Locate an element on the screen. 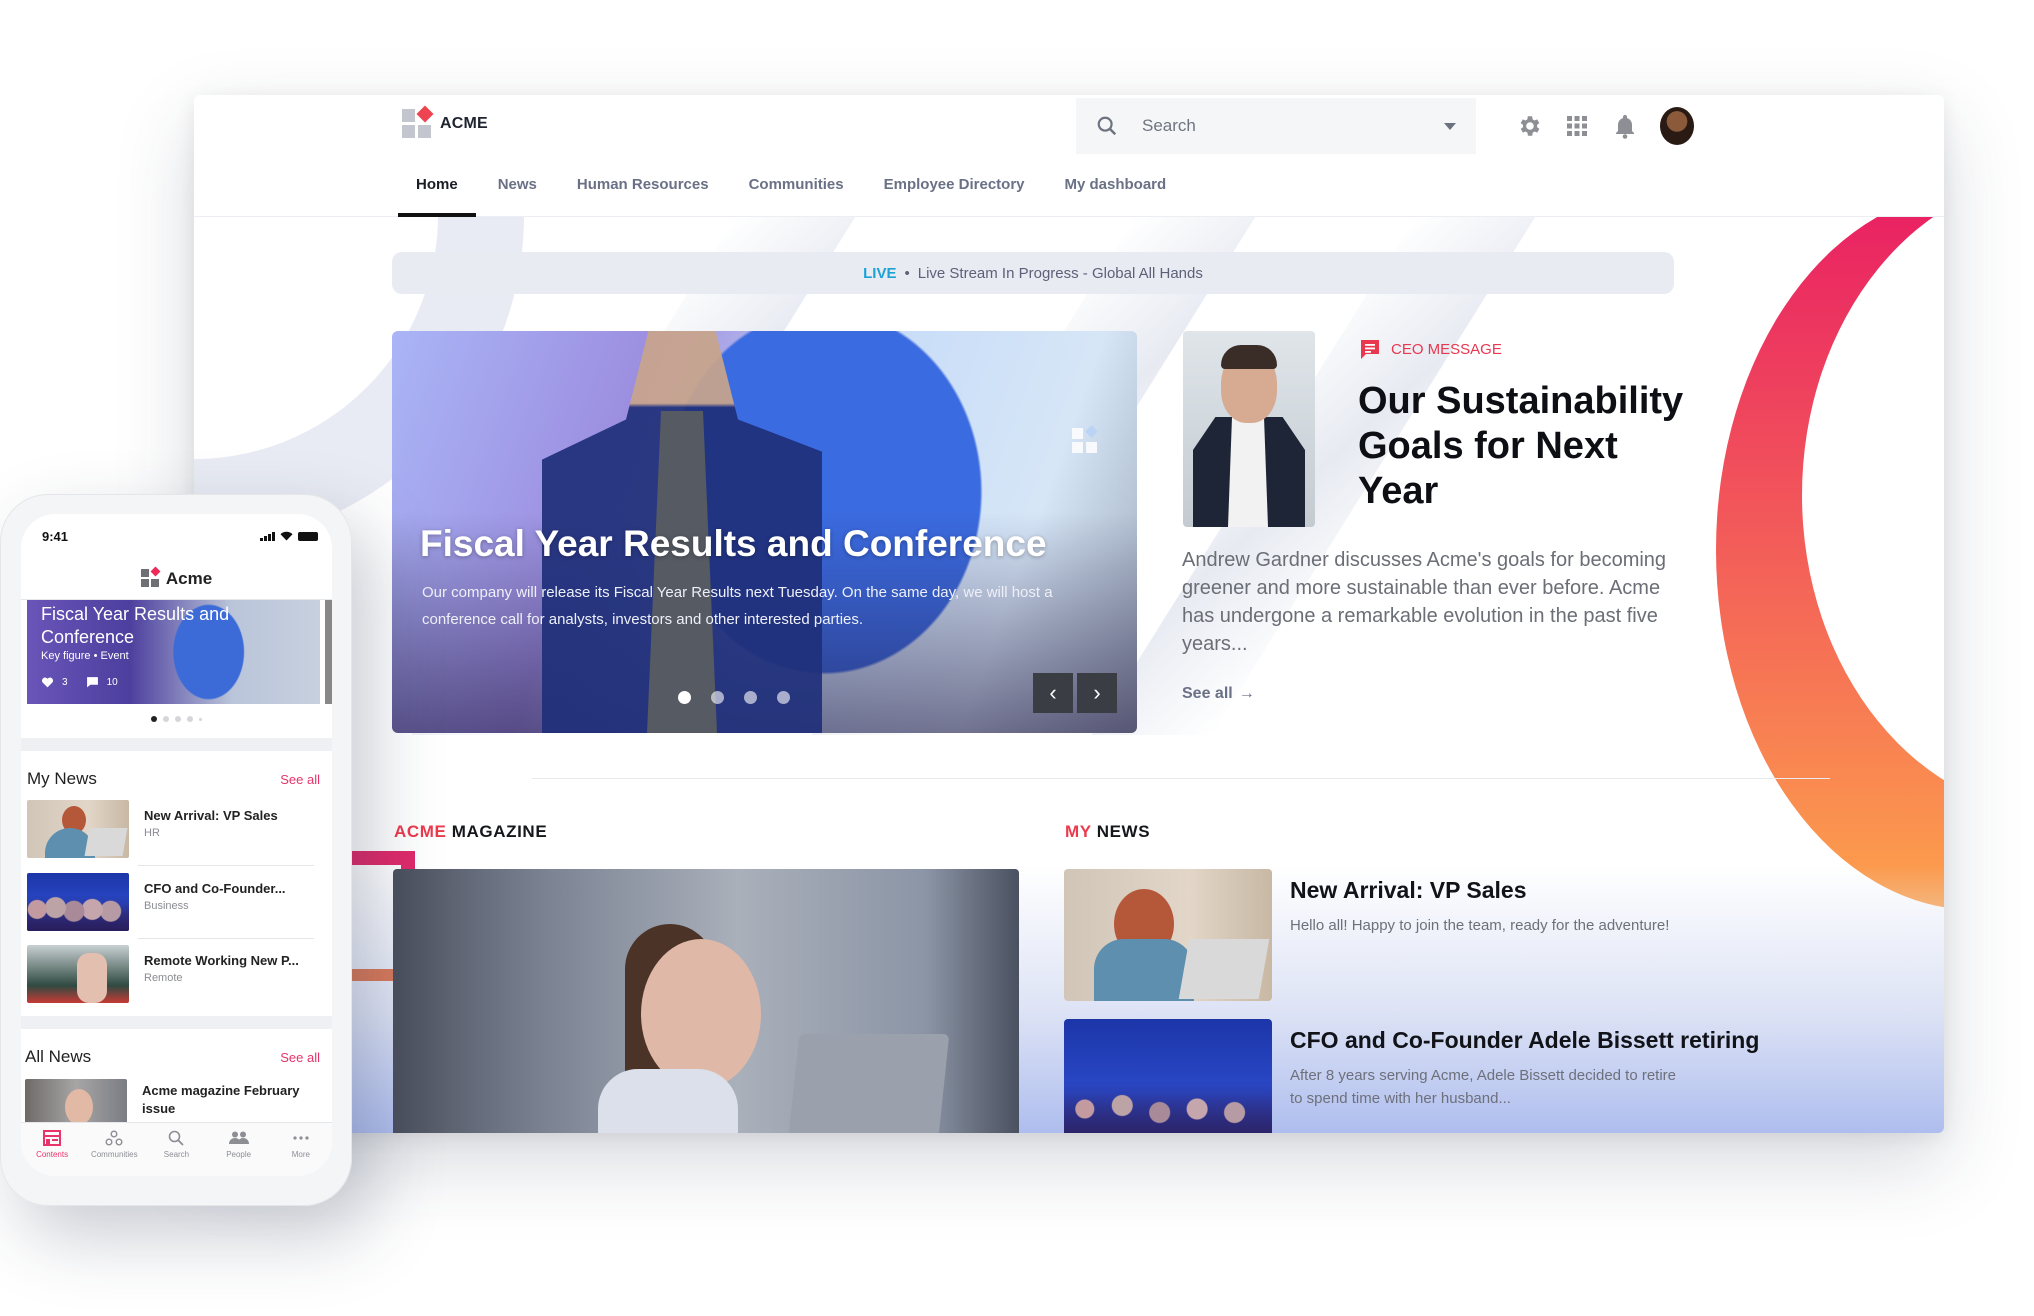 Image resolution: width=2034 pixels, height=1316 pixels. nav-tab-employee-directory: Employee Directory is located at coordinates (954, 185).